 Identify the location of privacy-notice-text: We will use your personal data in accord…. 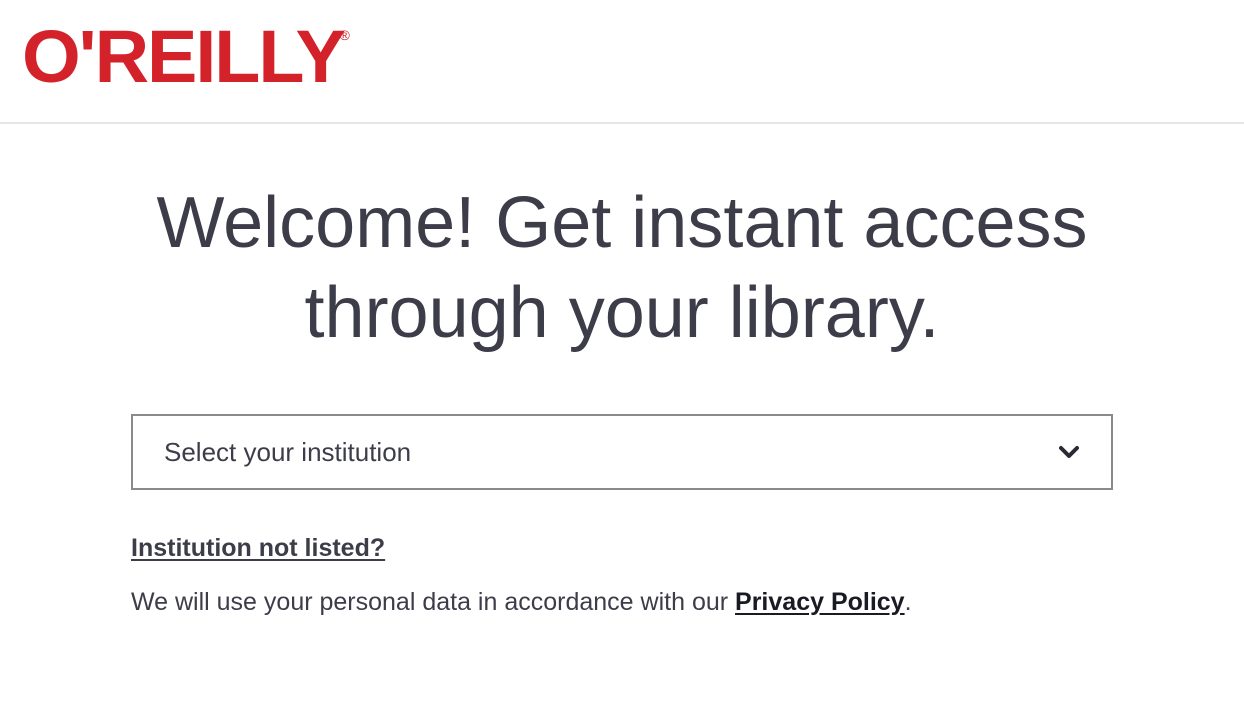
(433, 602).